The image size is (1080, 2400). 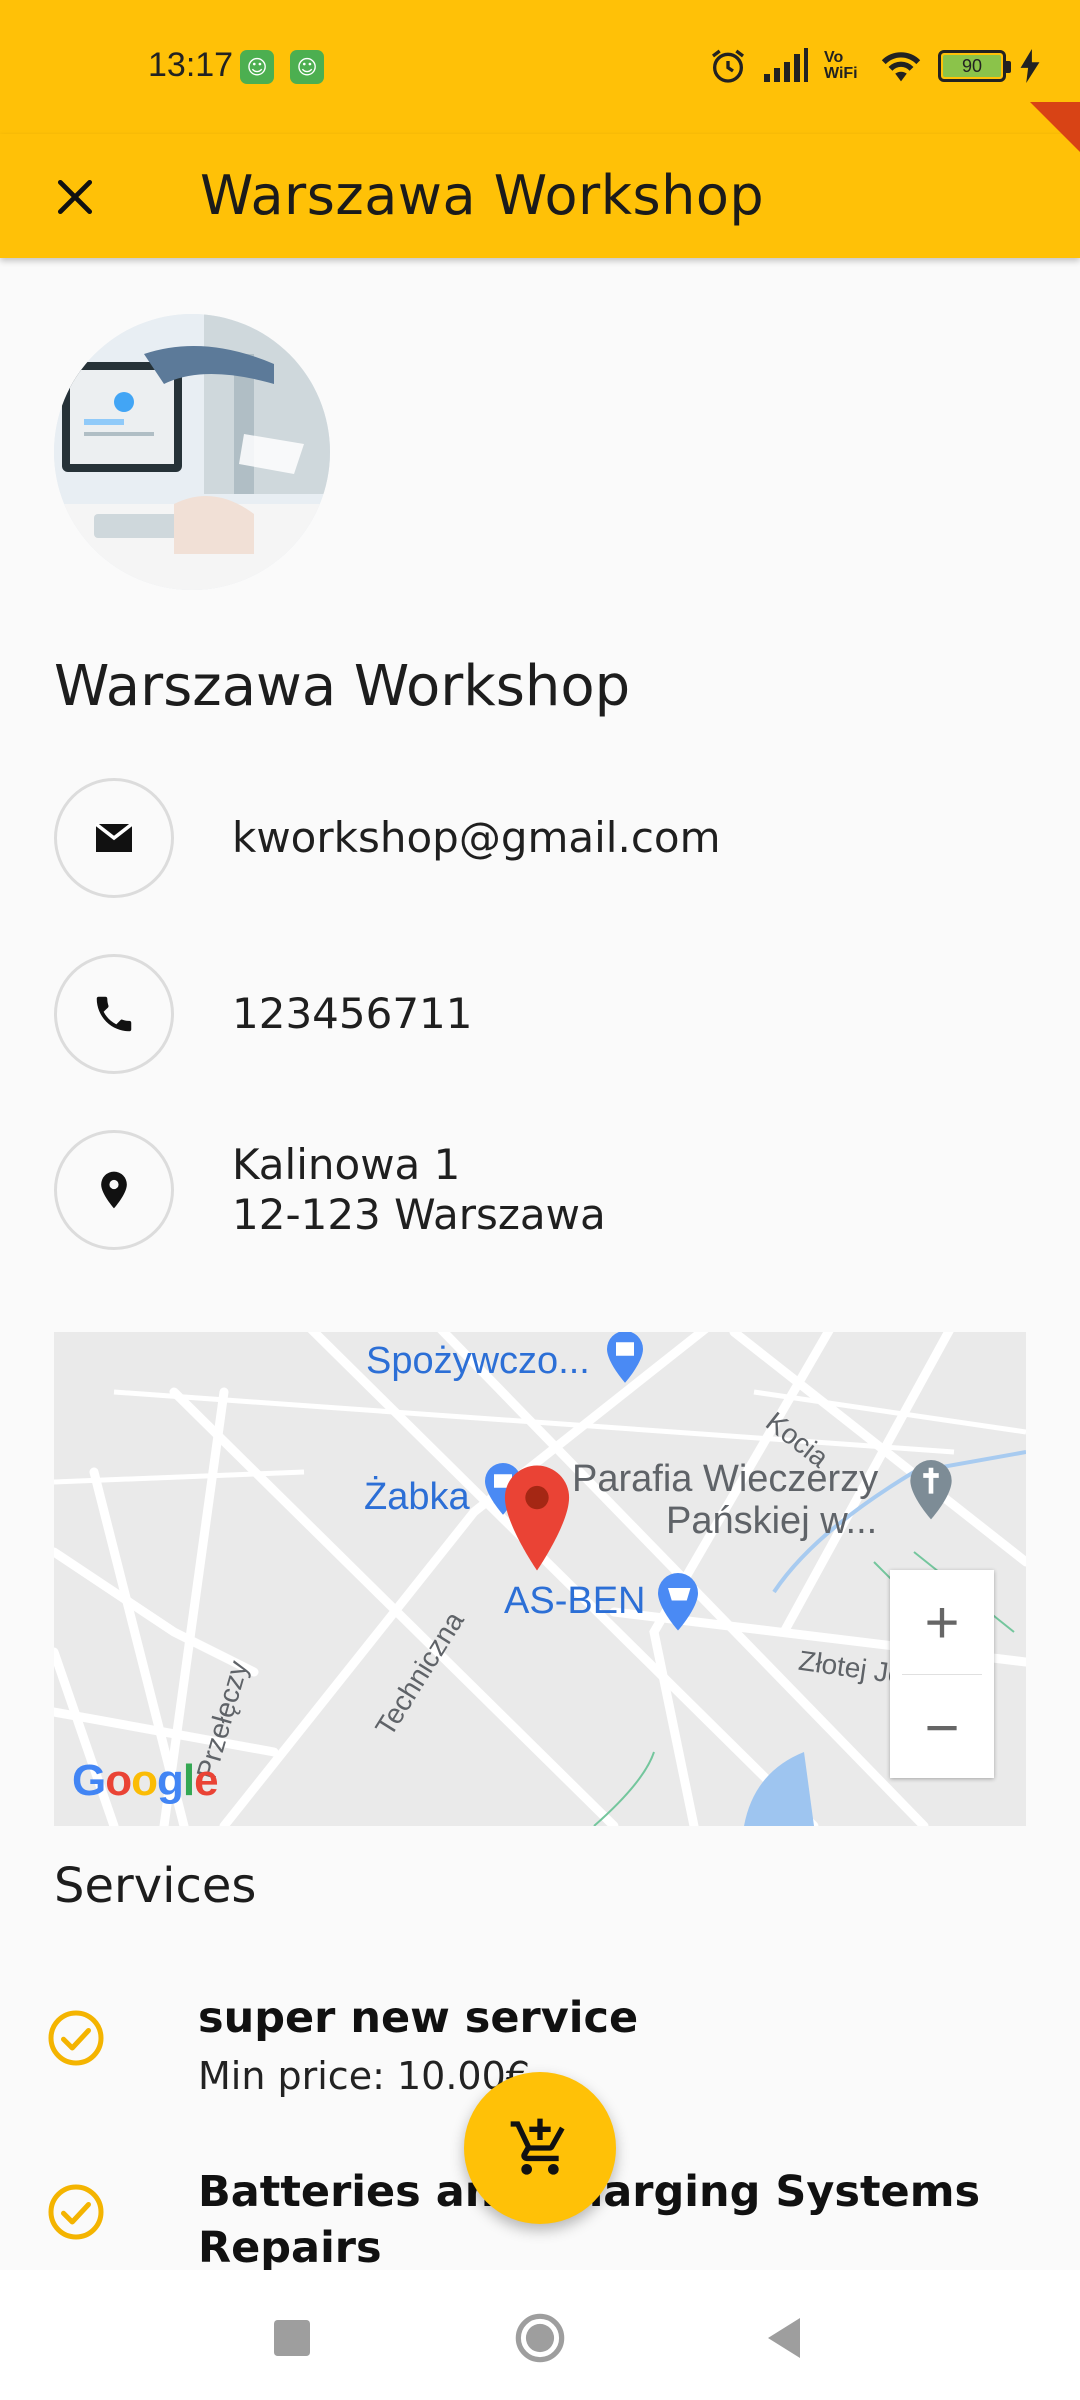 What do you see at coordinates (942, 1727) in the screenshot?
I see `zoom-out-button: −` at bounding box center [942, 1727].